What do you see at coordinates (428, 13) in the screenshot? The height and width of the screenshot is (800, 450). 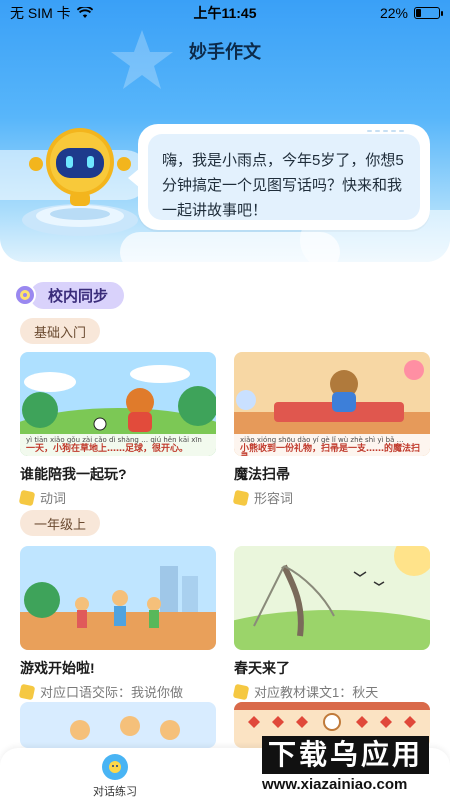 I see `battery-icon` at bounding box center [428, 13].